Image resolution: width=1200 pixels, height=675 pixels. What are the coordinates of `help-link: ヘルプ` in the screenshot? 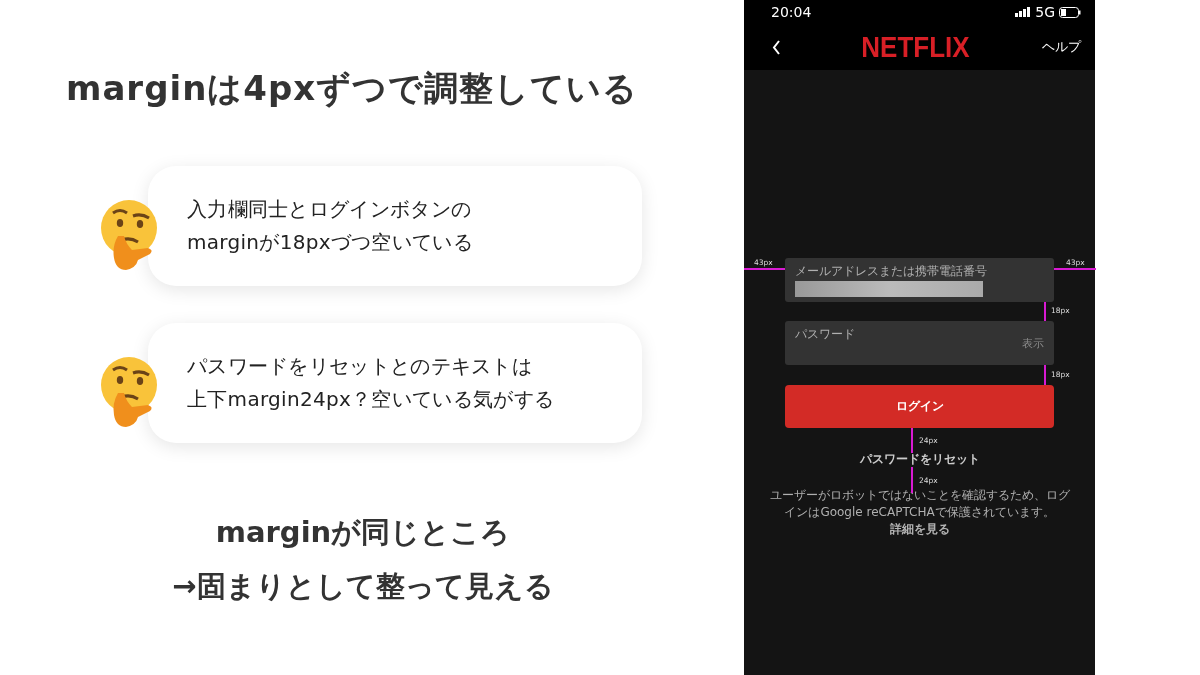 It's located at (1061, 47).